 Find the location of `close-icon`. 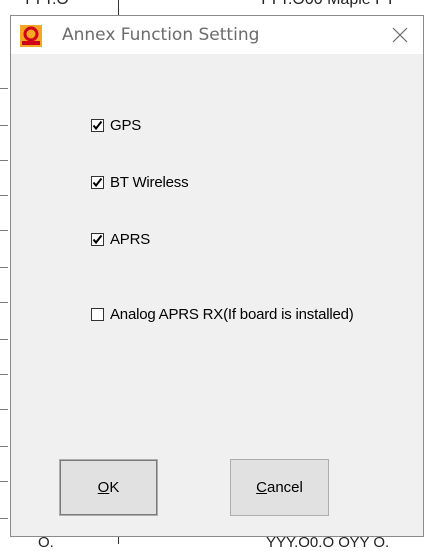

close-icon is located at coordinates (400, 35).